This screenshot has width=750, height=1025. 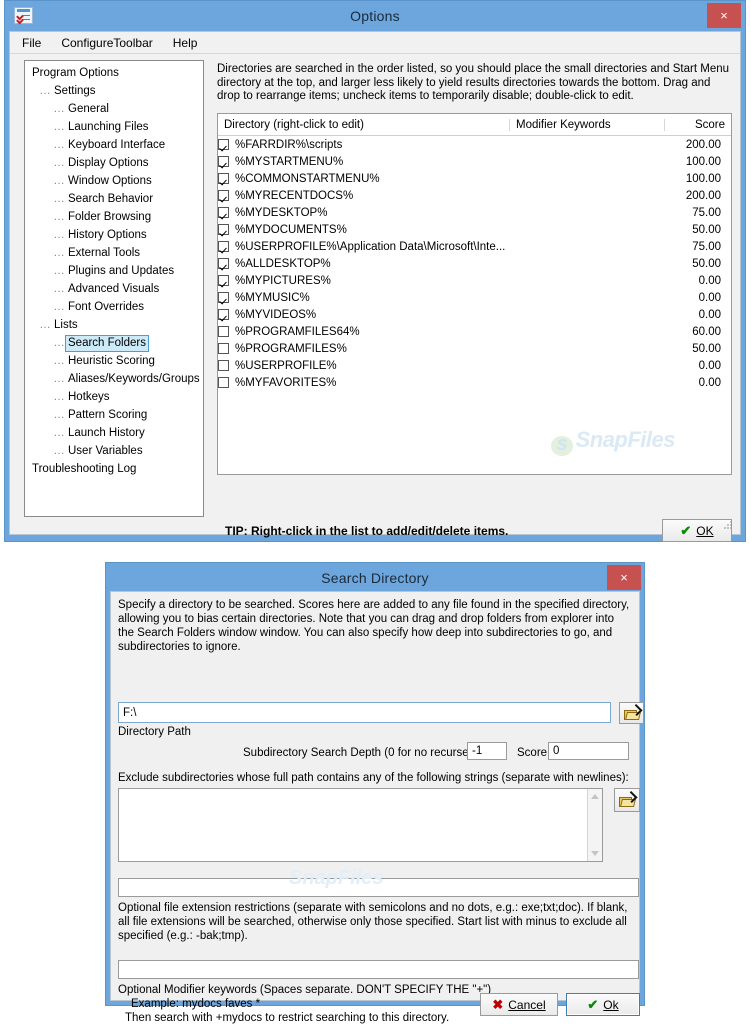 What do you see at coordinates (474, 229) in the screenshot?
I see `table-row: %MYDOCUMENTS% 50.00` at bounding box center [474, 229].